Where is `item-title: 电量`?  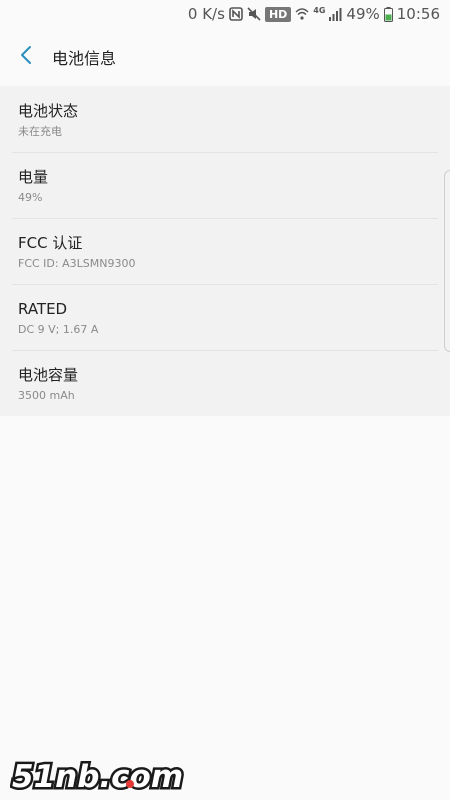
item-title: 电量 is located at coordinates (33, 177).